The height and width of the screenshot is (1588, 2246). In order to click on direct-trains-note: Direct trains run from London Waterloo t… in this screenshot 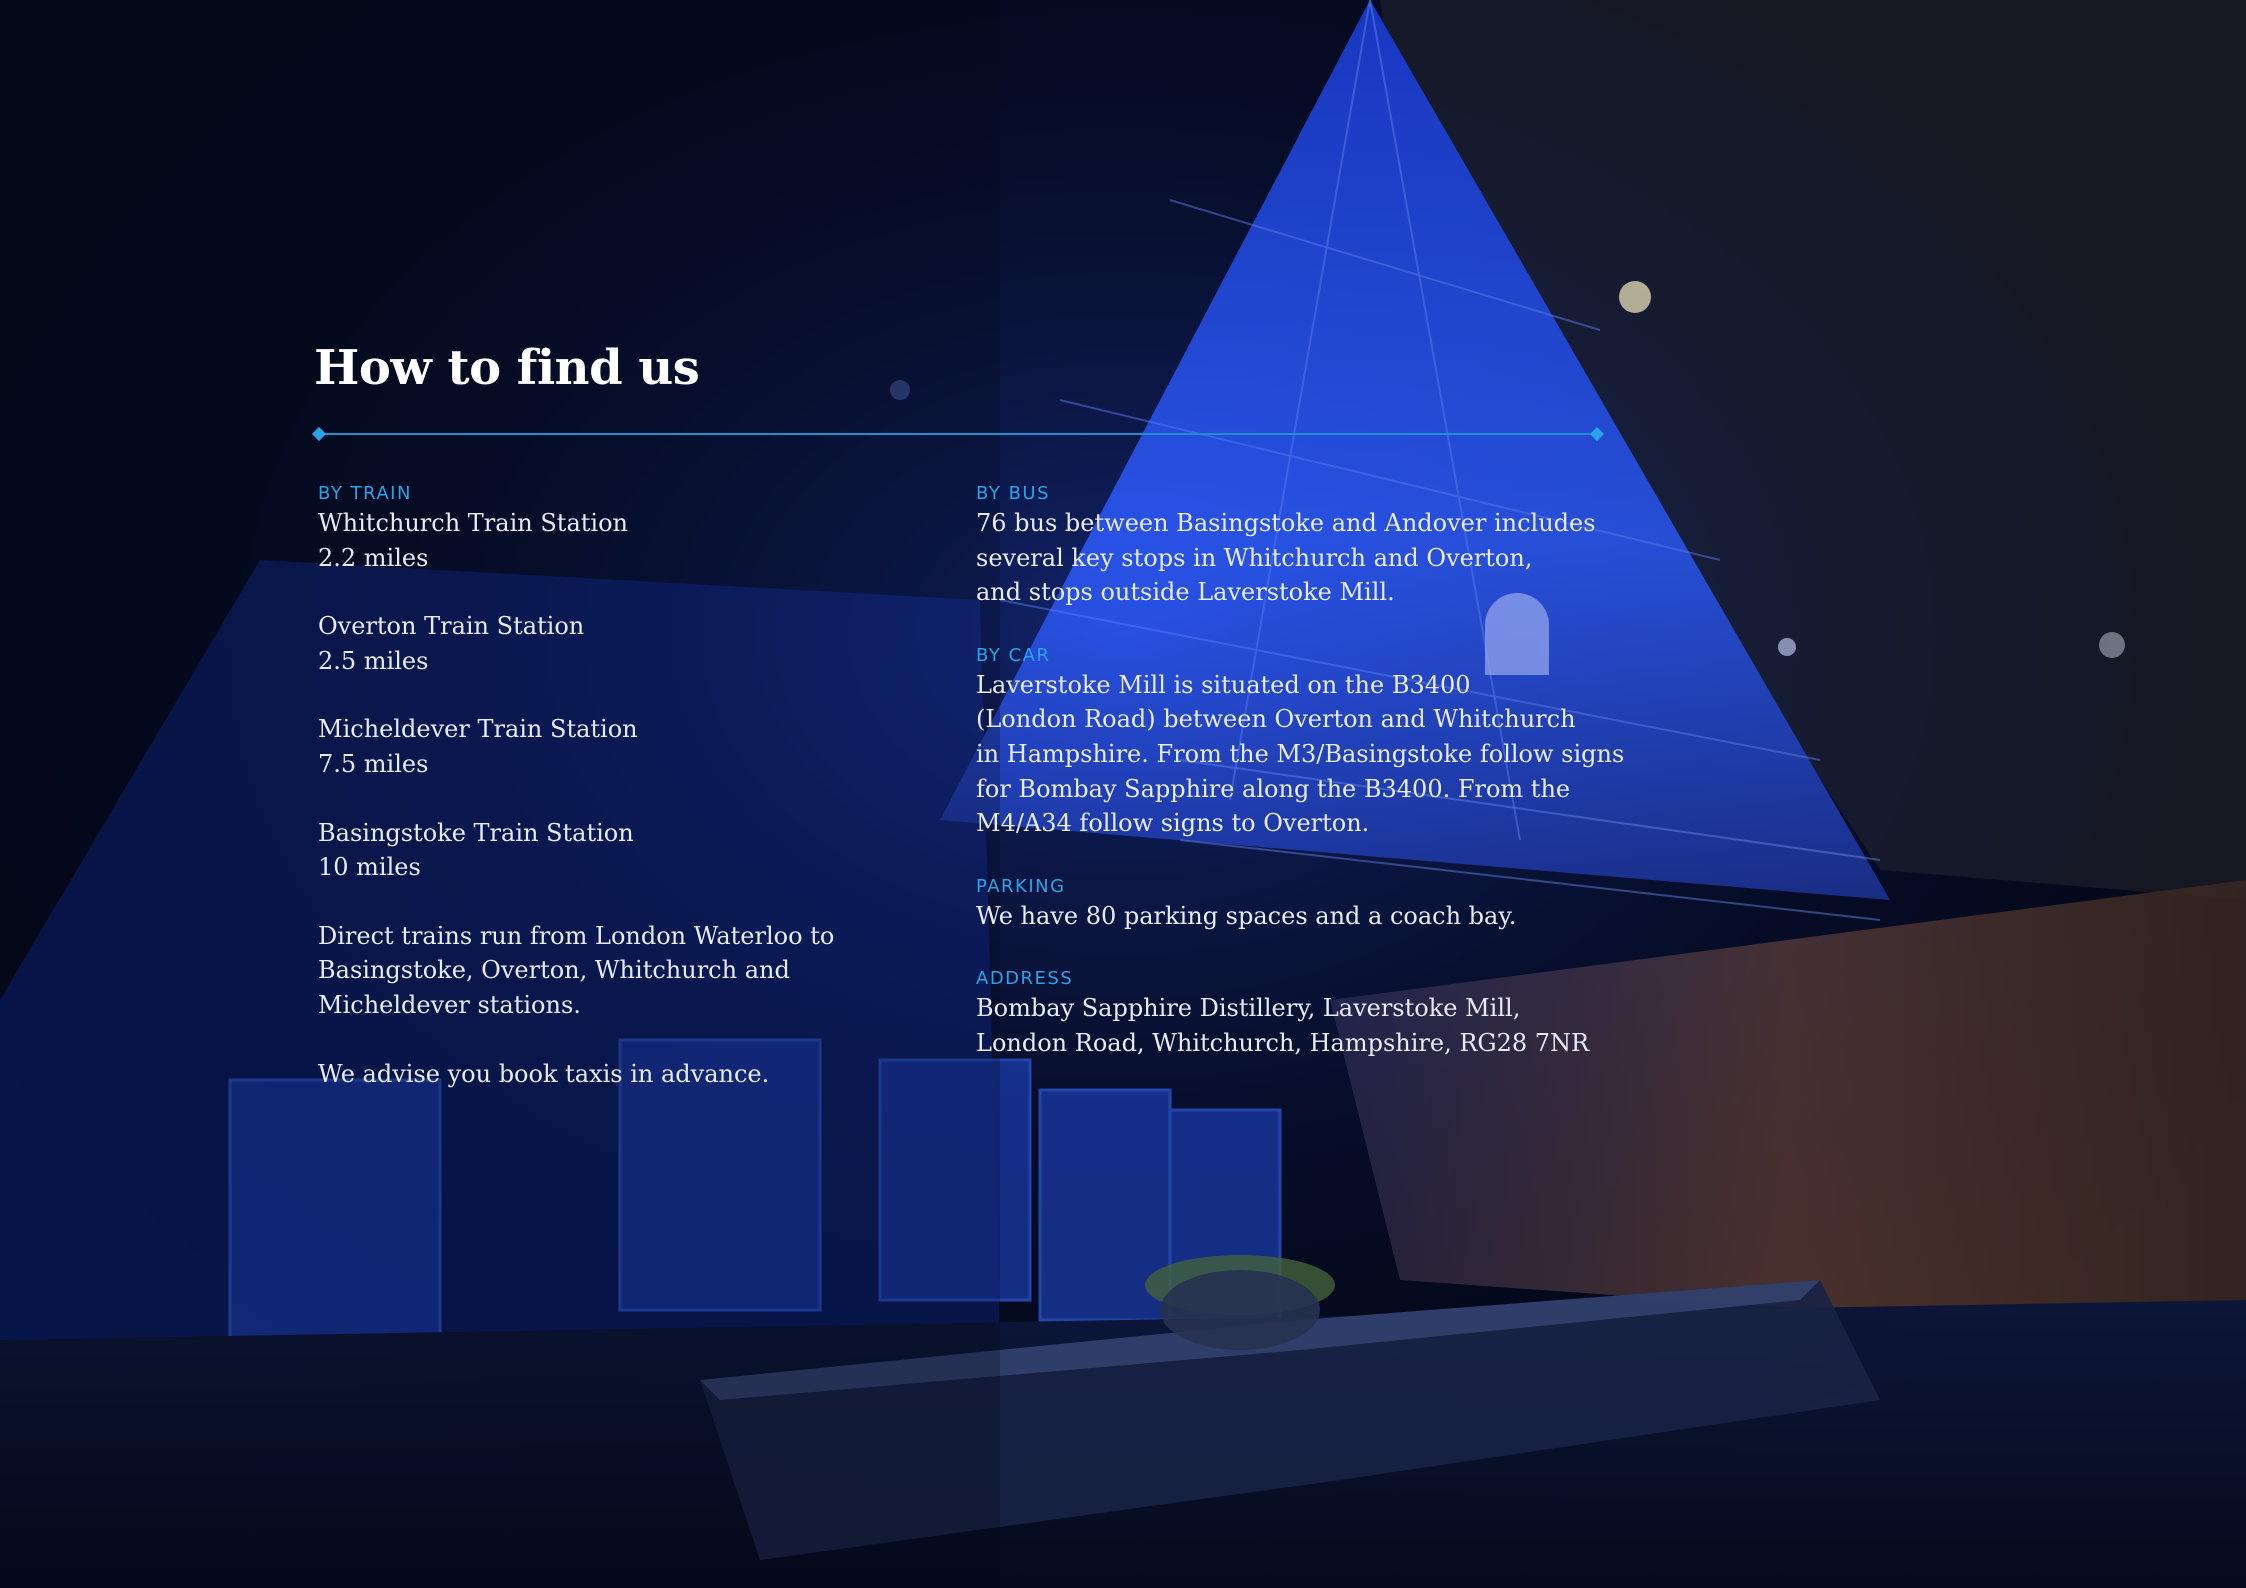, I will do `click(628, 971)`.